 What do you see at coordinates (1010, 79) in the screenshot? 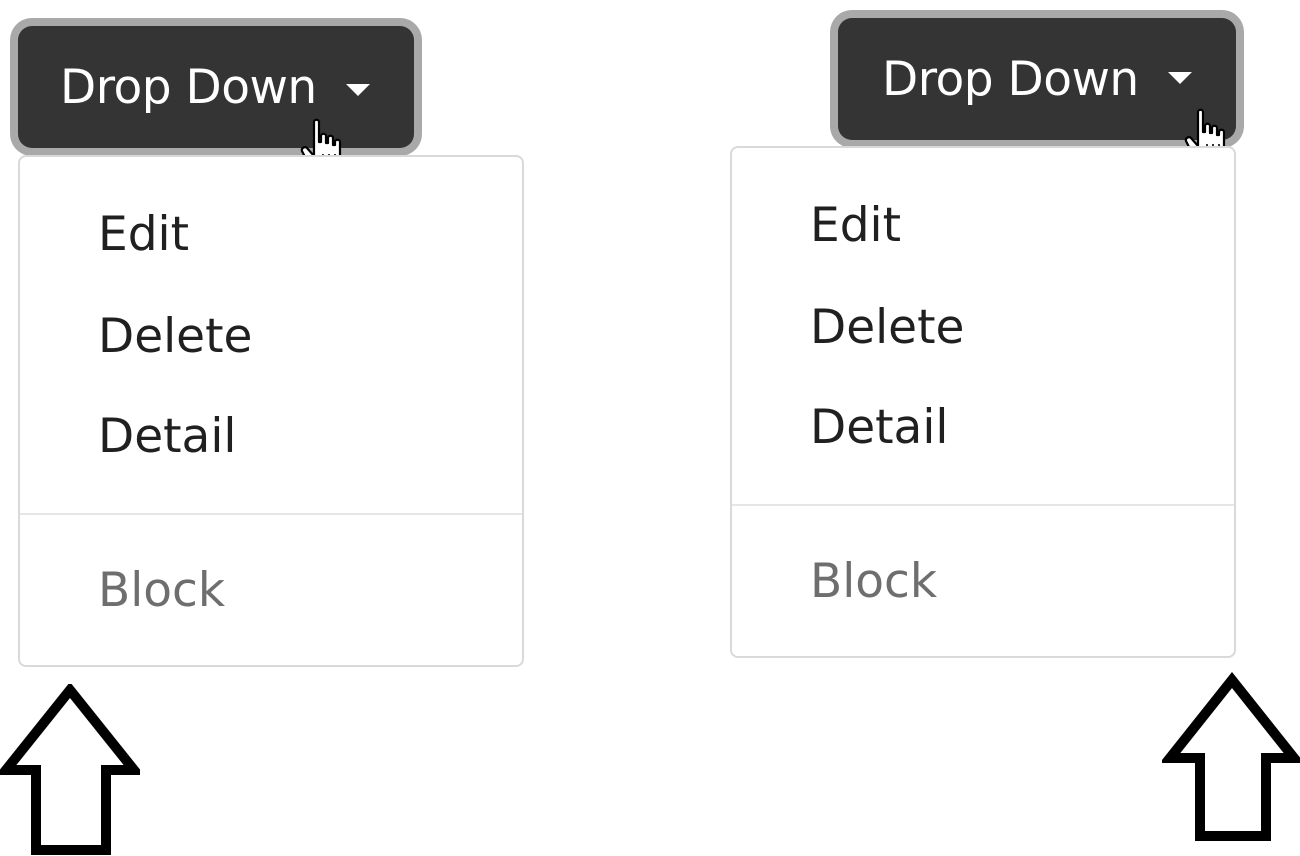
I see `right-dropdown-button-label: Drop Down` at bounding box center [1010, 79].